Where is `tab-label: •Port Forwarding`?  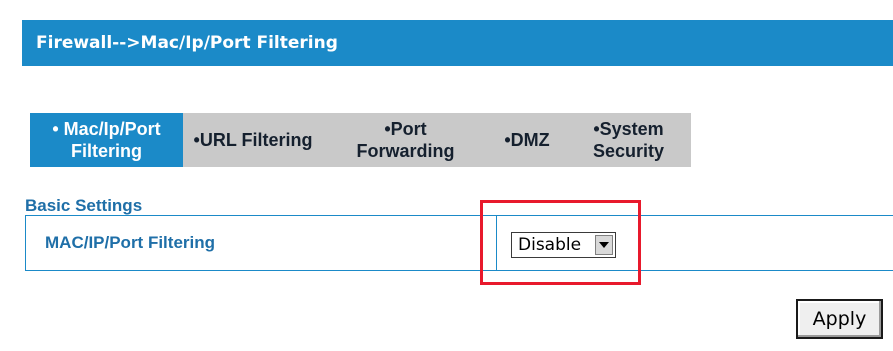
tab-label: •Port Forwarding is located at coordinates (405, 140).